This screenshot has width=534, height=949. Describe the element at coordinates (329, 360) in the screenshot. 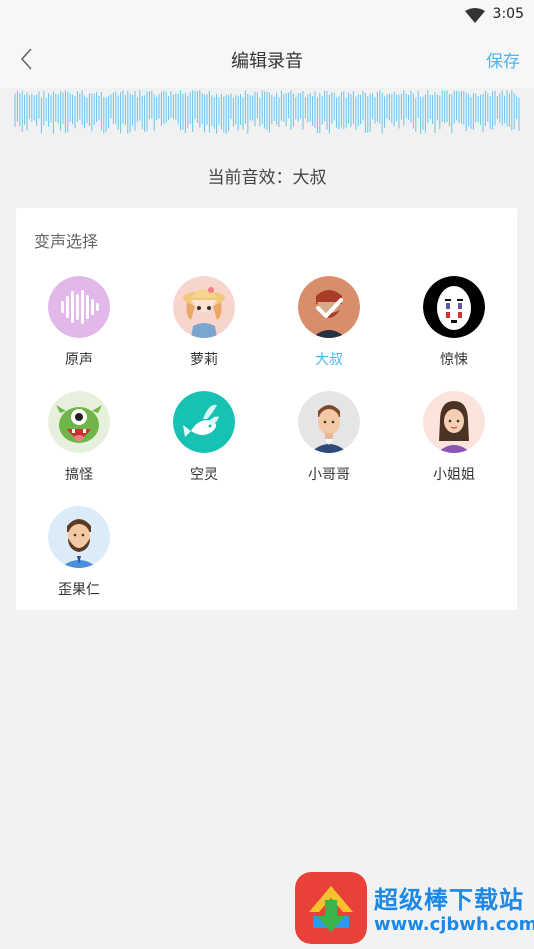

I see `voice-label: 大叔` at that location.